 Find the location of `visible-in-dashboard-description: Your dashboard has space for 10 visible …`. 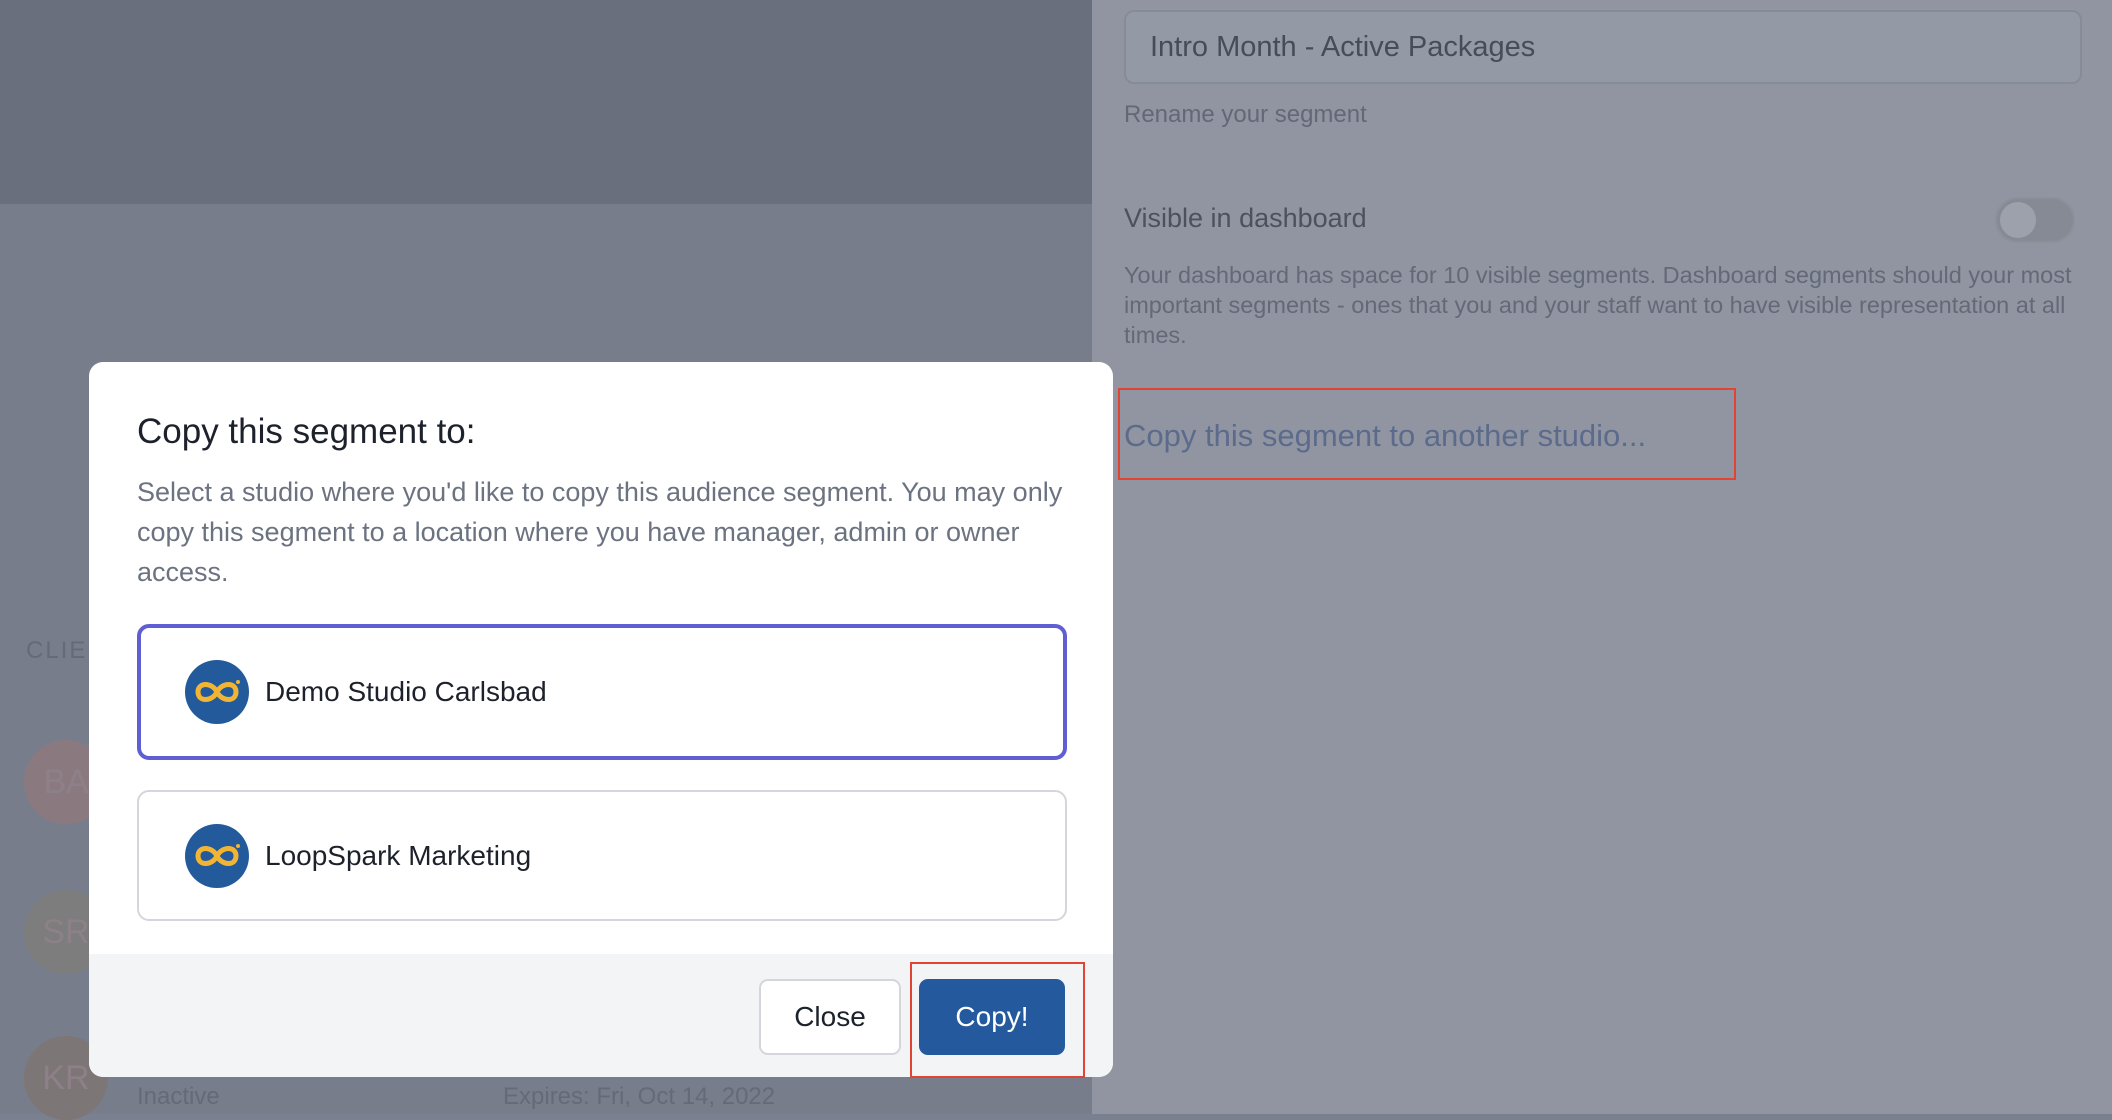

visible-in-dashboard-description: Your dashboard has space for 10 visible … is located at coordinates (1598, 305).